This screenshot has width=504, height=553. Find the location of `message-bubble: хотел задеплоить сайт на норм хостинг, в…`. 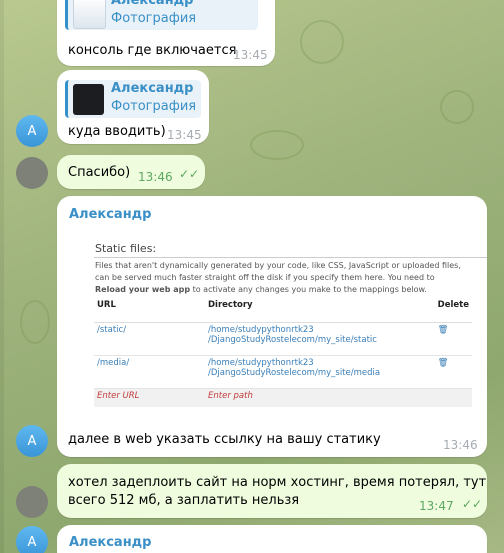

message-bubble: хотел задеплоить сайт на норм хостинг, в… is located at coordinates (272, 491).